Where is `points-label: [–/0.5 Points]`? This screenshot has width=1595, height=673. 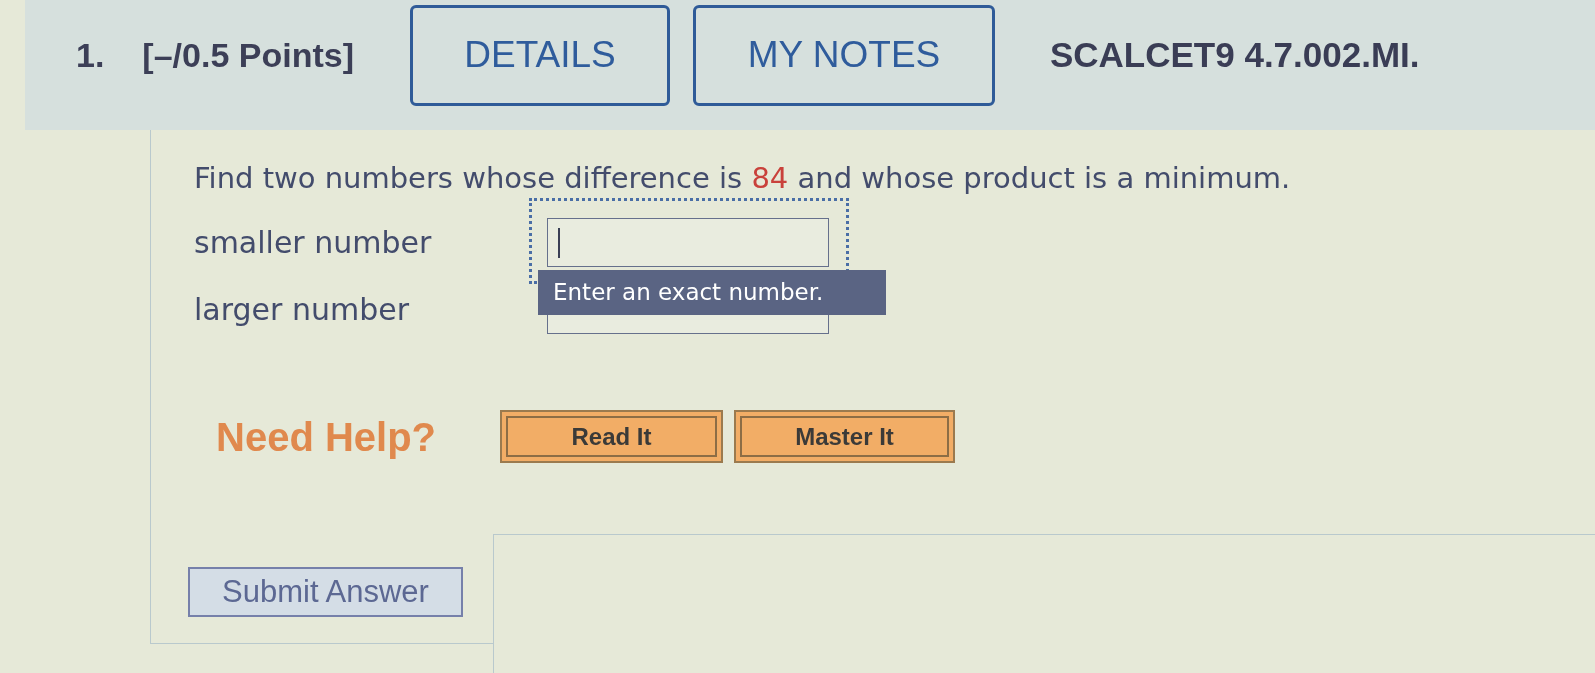 points-label: [–/0.5 Points] is located at coordinates (248, 55).